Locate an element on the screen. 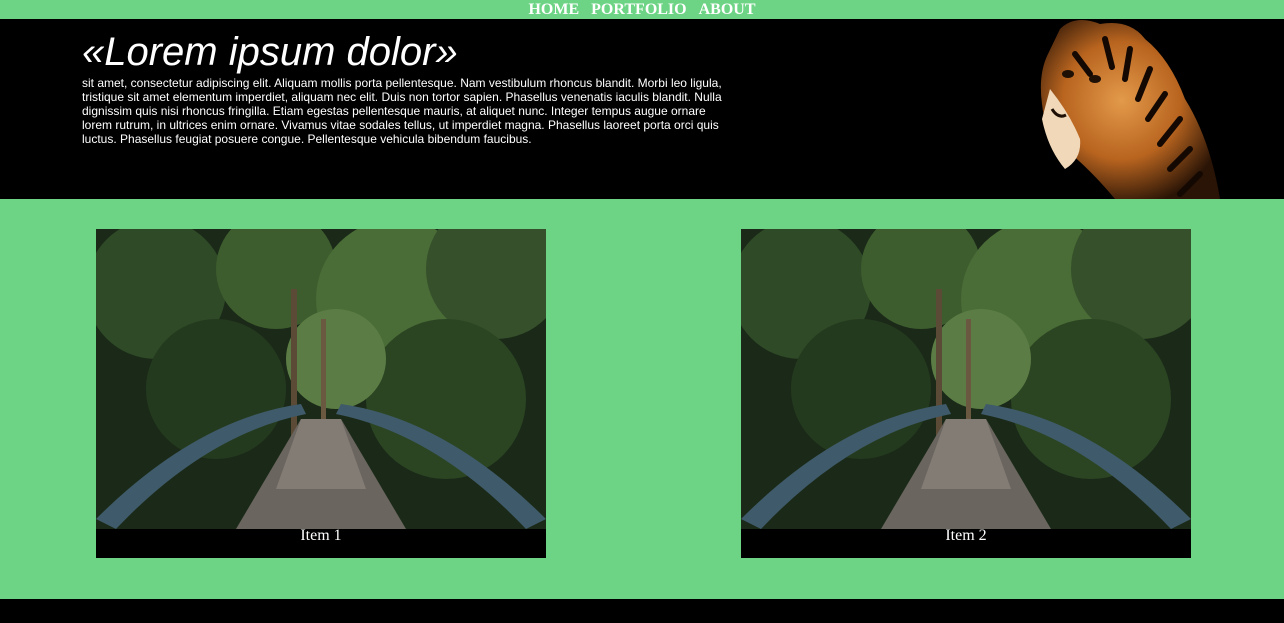 The height and width of the screenshot is (623, 1284). top-nav: HOME PORTFOLIO ABOUT is located at coordinates (642, 9).